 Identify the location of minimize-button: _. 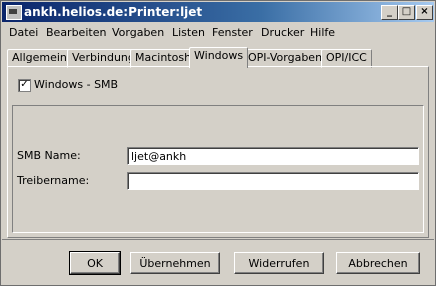
(389, 12).